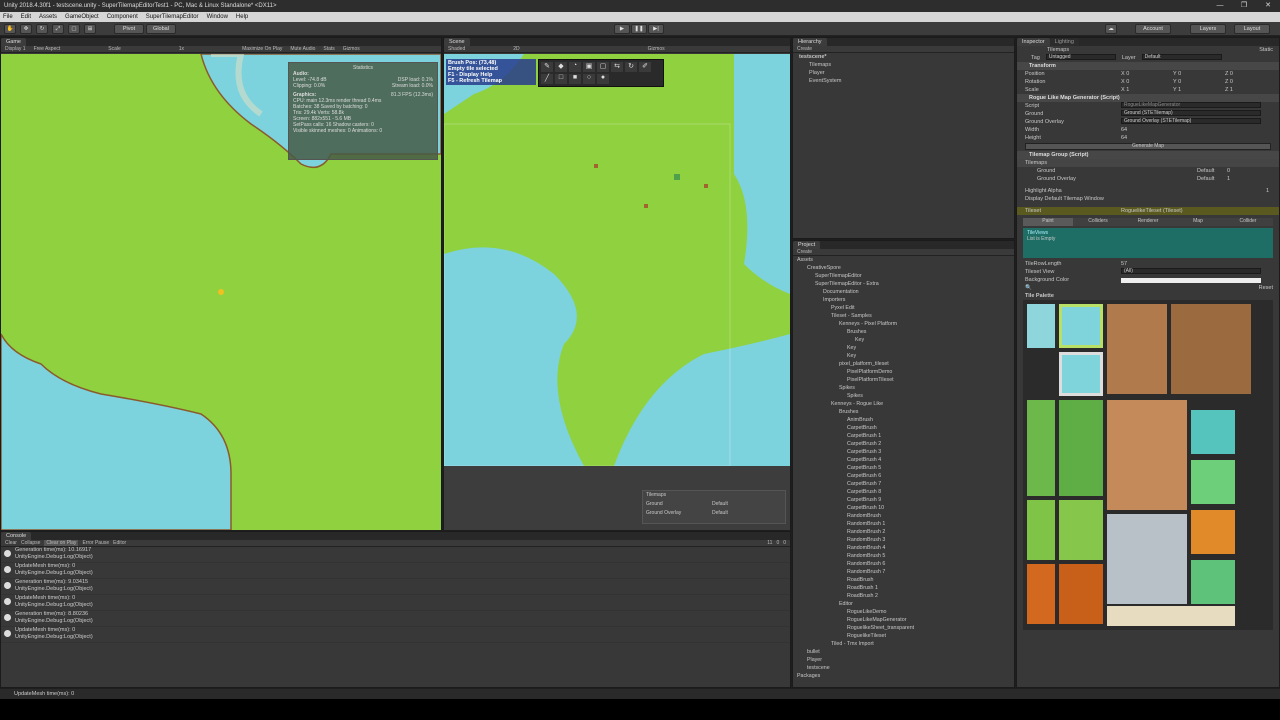 This screenshot has width=1280, height=720. What do you see at coordinates (645, 67) in the screenshot?
I see `brush-pencil-icon: ✐` at bounding box center [645, 67].